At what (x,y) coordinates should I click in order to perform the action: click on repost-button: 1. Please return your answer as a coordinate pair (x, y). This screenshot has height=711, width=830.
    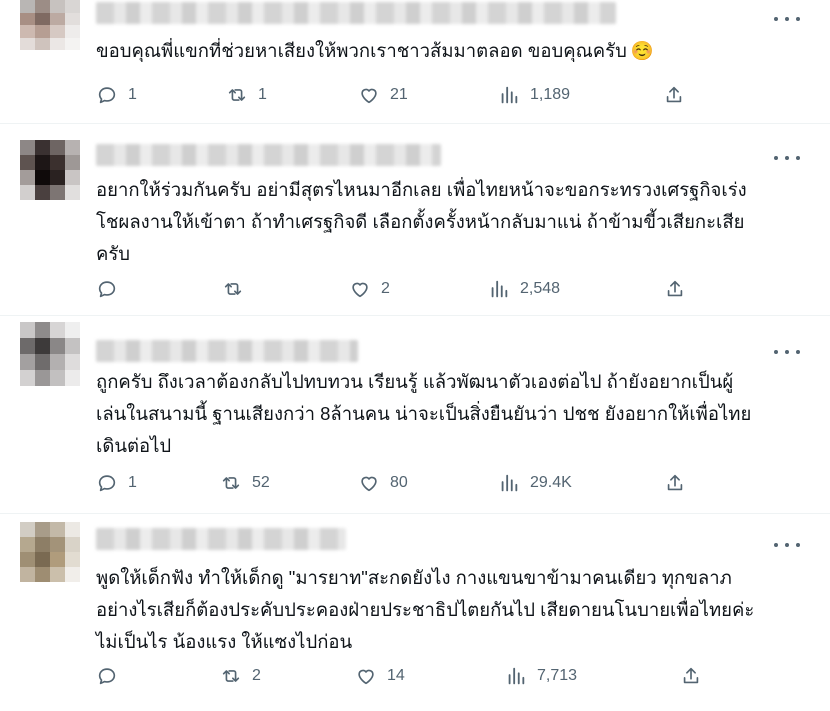
    Looking at the image, I should click on (246, 95).